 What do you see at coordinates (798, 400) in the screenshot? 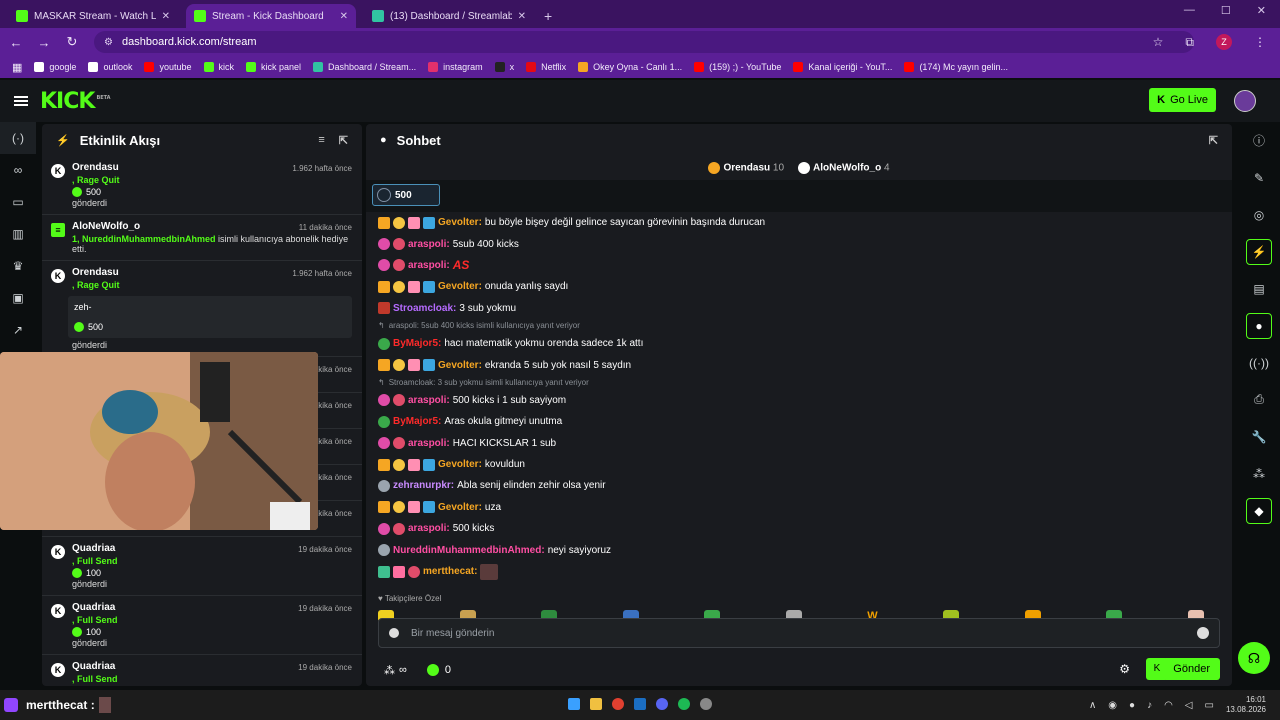
I see `chat-message: araspoli: 500 kicks i 1 sub sayiyom` at bounding box center [798, 400].